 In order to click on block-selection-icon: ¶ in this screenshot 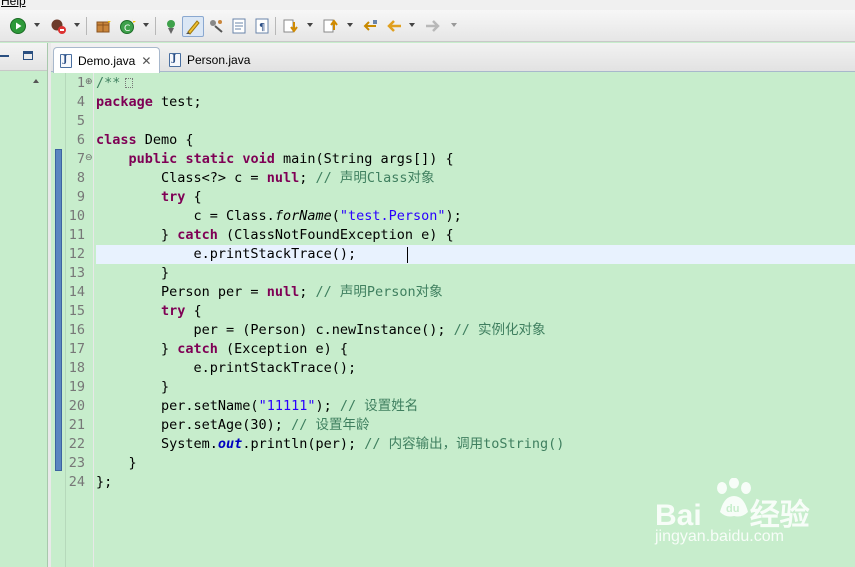, I will do `click(262, 26)`.